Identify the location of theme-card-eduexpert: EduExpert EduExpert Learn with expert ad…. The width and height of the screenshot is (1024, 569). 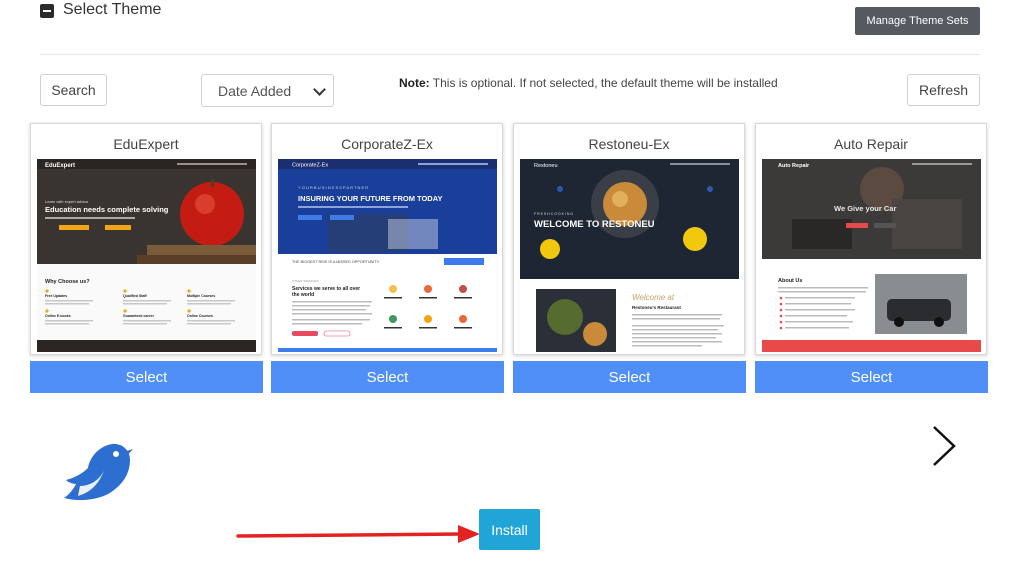
(146, 239).